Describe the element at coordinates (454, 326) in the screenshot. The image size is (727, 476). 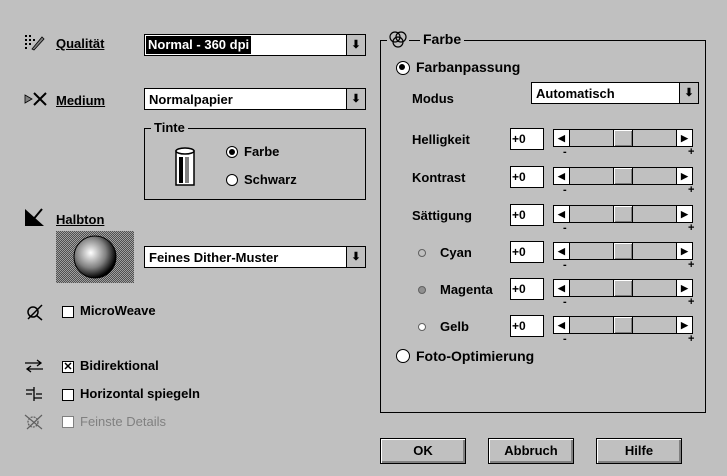
I see `slider-label: Gelb` at that location.